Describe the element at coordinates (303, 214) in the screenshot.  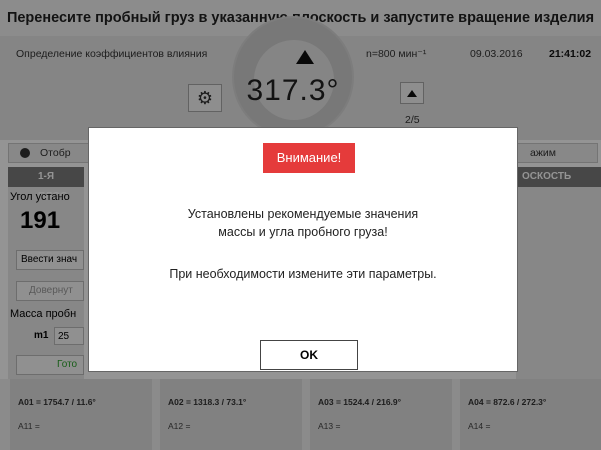
I see `message-line-1: Установлены рекомендуемые значения` at that location.